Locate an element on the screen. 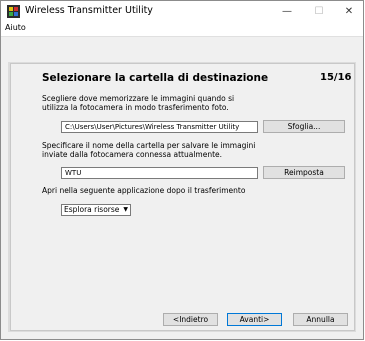  menu-bar: Aiuto is located at coordinates (182, 29).